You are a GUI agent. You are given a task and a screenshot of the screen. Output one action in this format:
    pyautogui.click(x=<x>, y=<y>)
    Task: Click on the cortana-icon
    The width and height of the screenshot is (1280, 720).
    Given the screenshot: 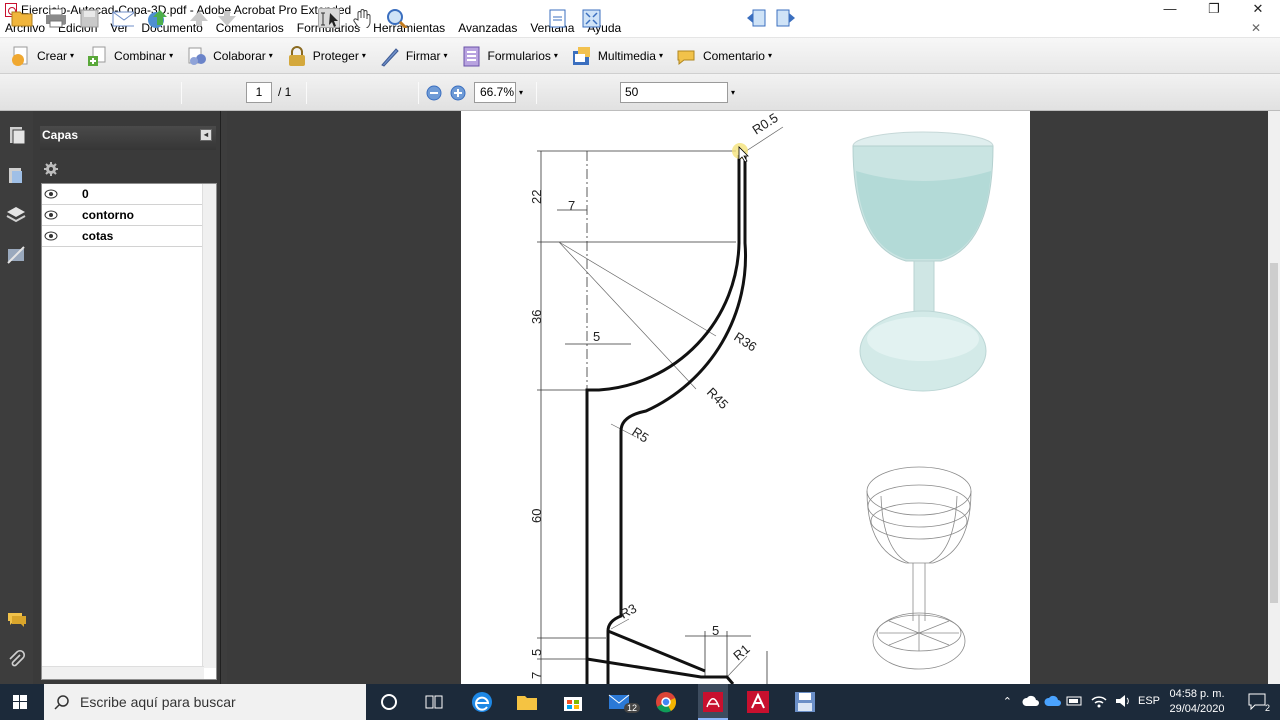 What is the action you would take?
    pyautogui.click(x=389, y=702)
    